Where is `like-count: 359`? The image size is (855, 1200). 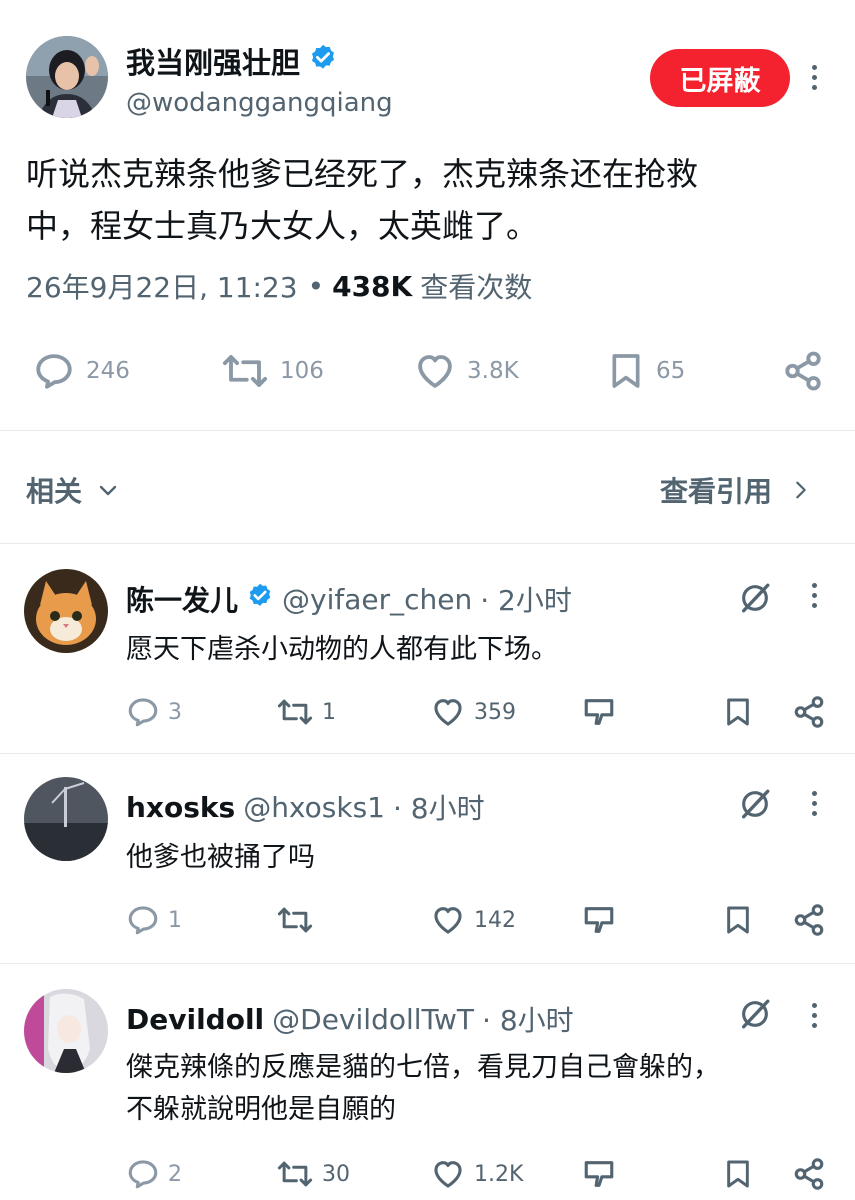
like-count: 359 is located at coordinates (495, 712).